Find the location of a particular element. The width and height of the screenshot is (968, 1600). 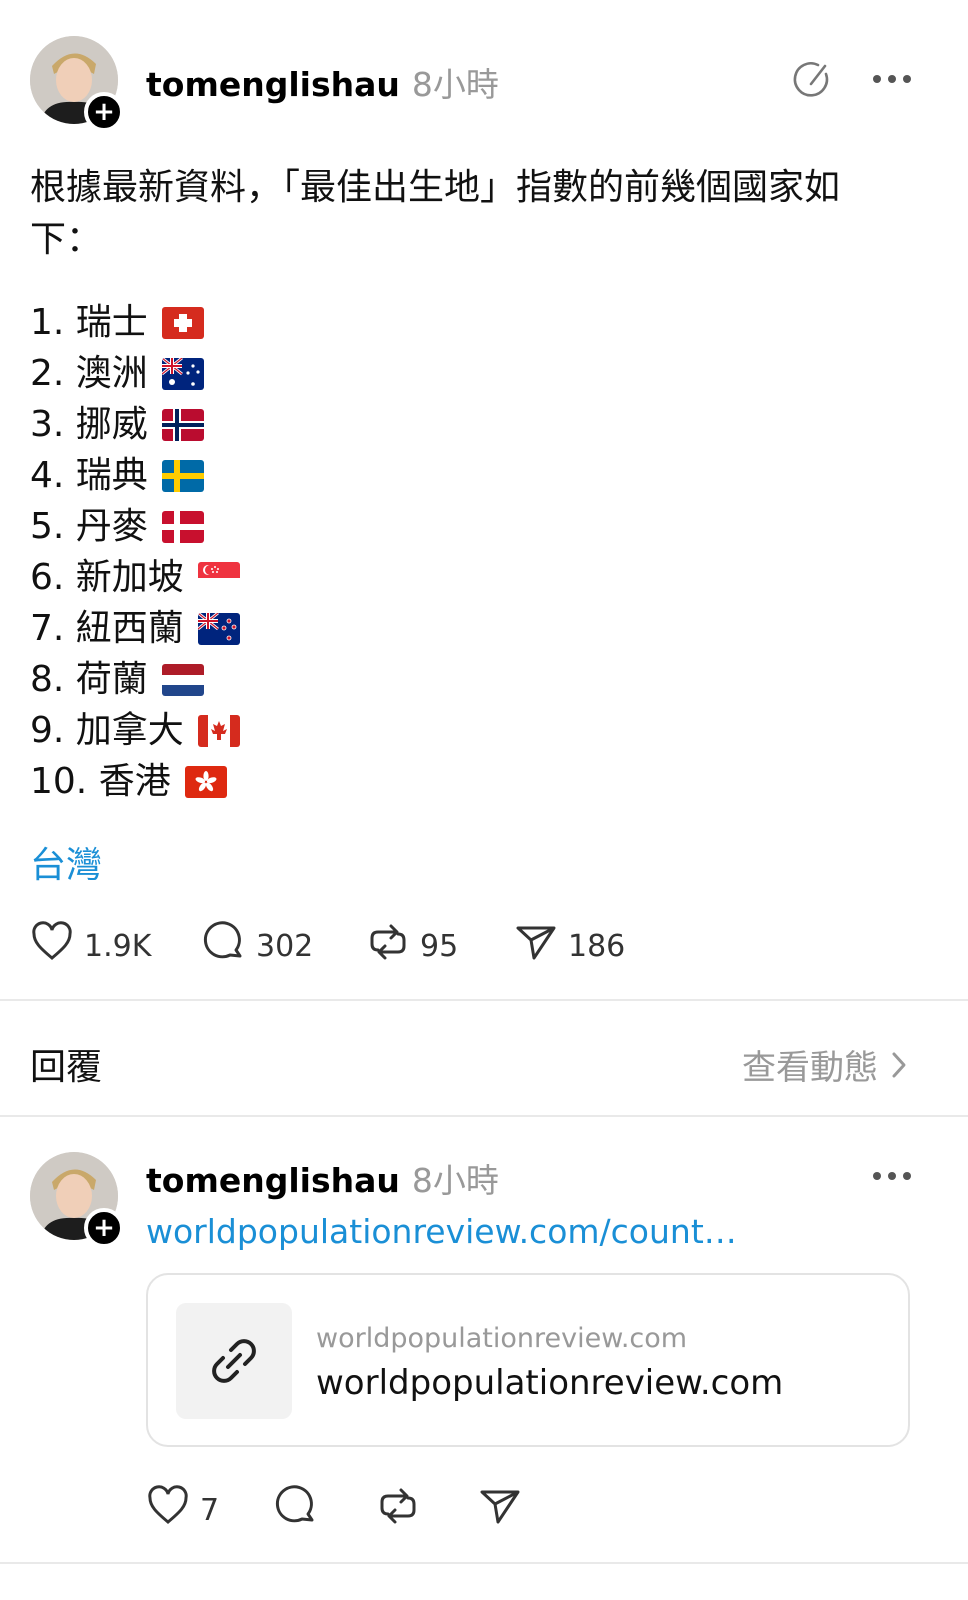

post-timestamp: 8小時 is located at coordinates (455, 84).